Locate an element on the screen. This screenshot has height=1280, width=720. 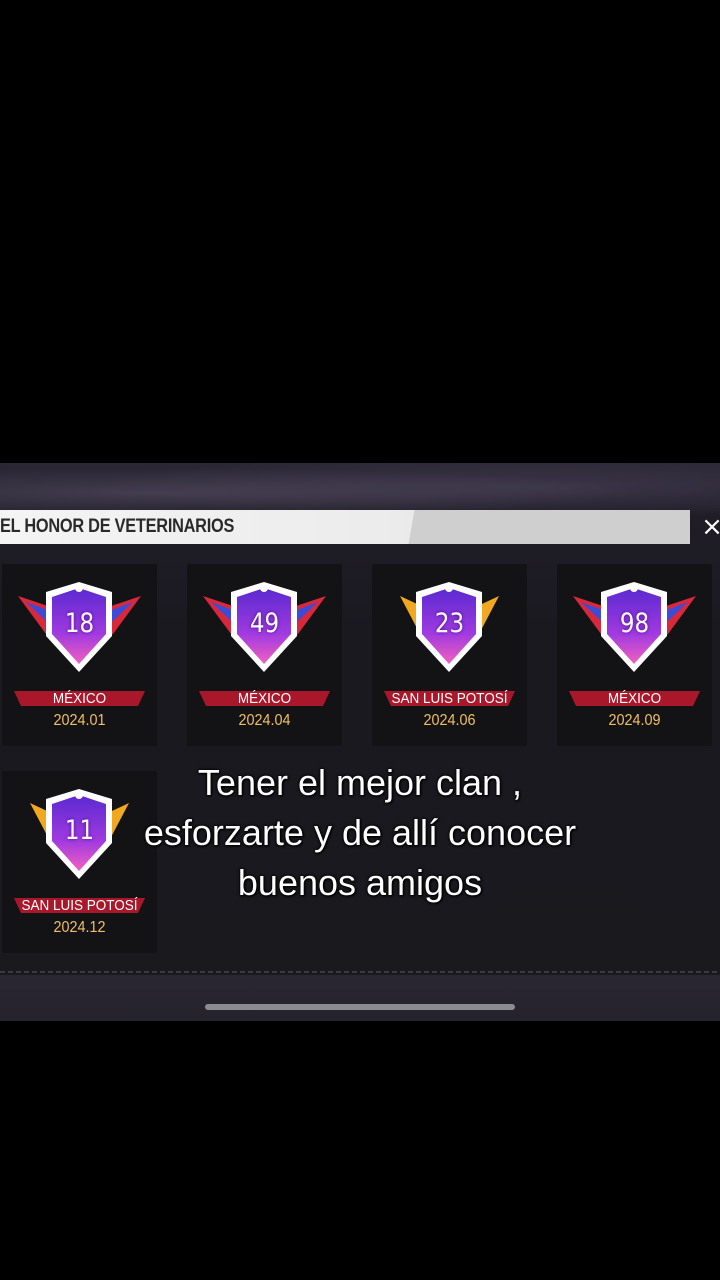
card-date: 2024.01 is located at coordinates (79, 720).